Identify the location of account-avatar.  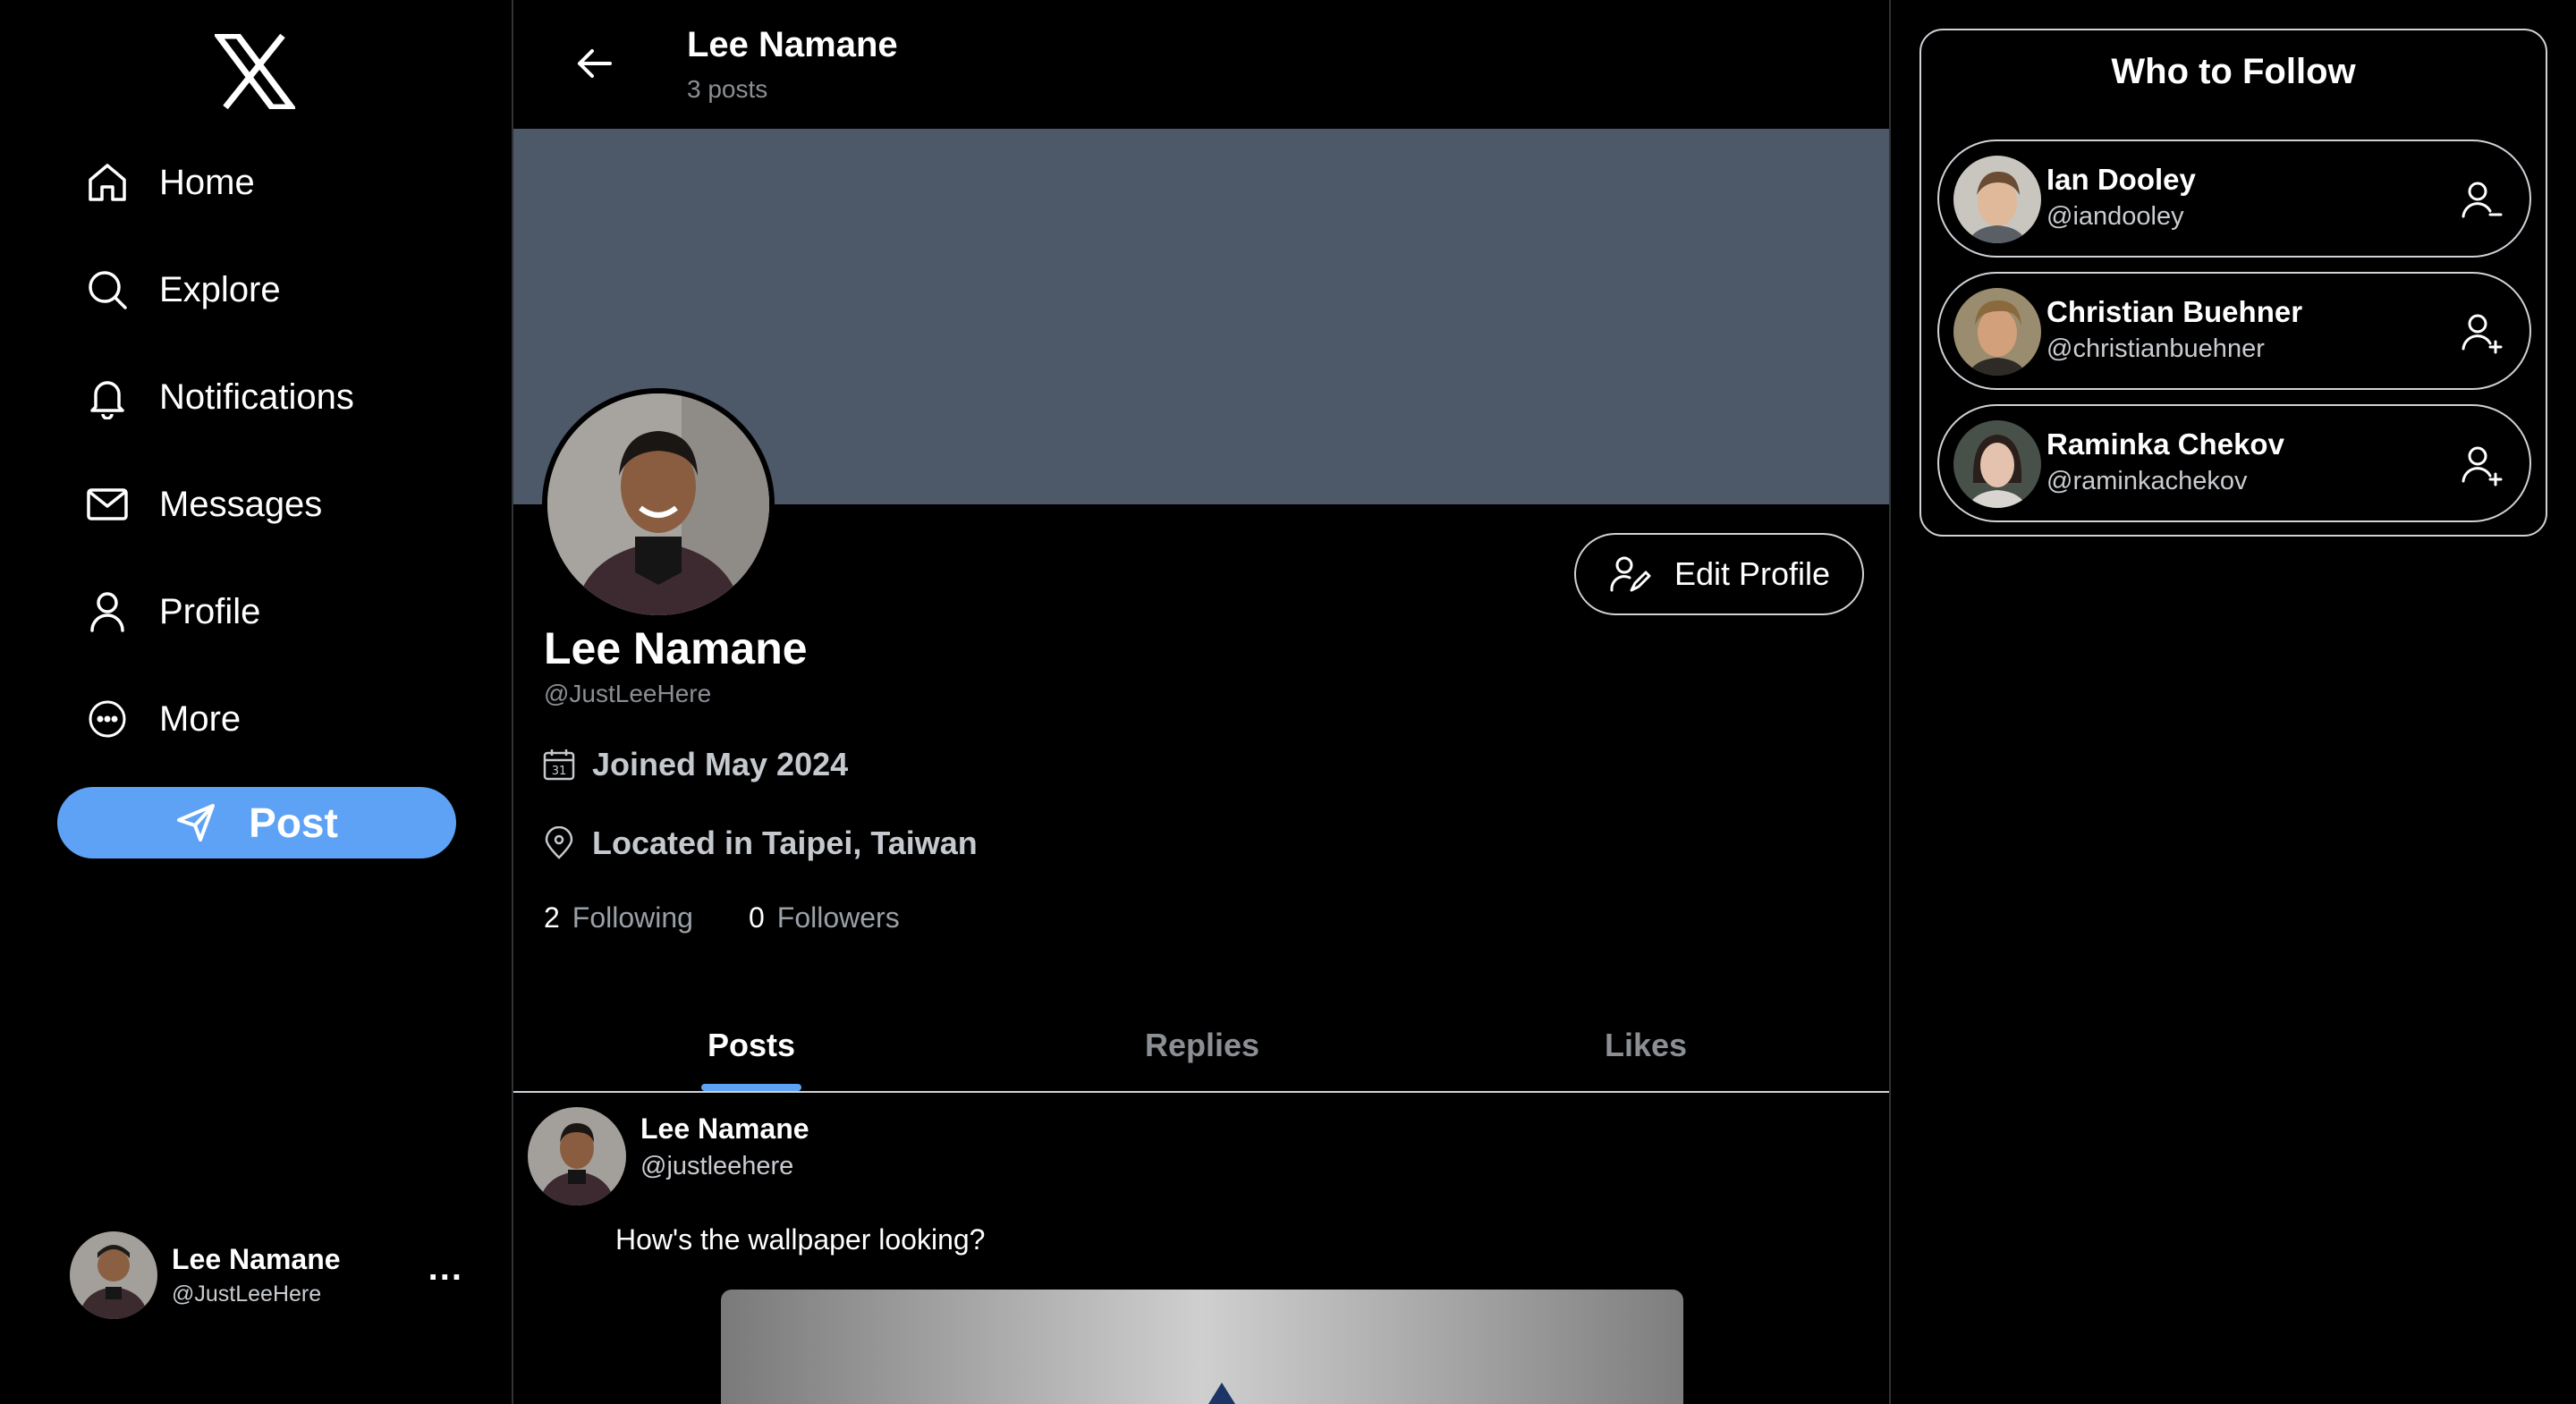
(113, 1275).